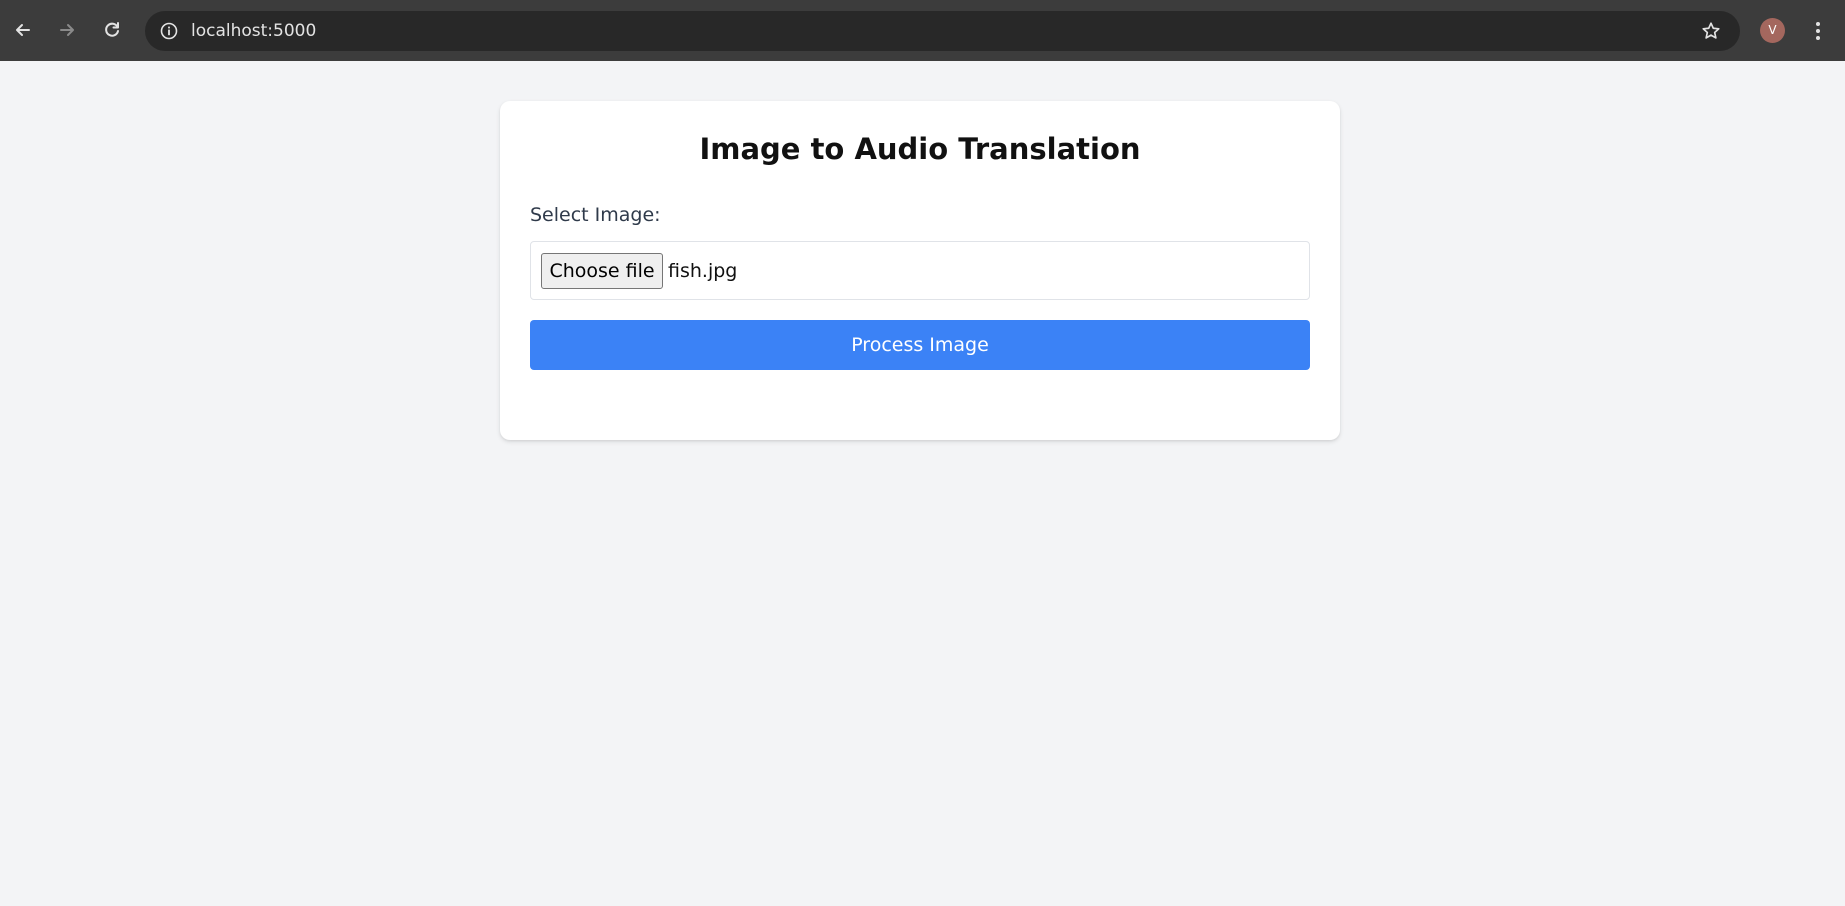 The width and height of the screenshot is (1845, 906). What do you see at coordinates (595, 215) in the screenshot?
I see `image-field-label: Select Image:` at bounding box center [595, 215].